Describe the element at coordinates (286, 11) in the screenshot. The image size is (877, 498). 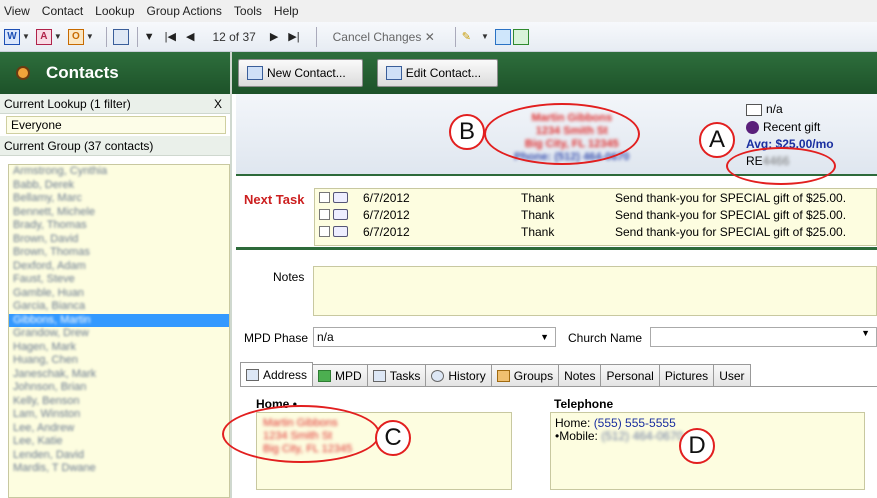
I see `menu-help: Help` at that location.